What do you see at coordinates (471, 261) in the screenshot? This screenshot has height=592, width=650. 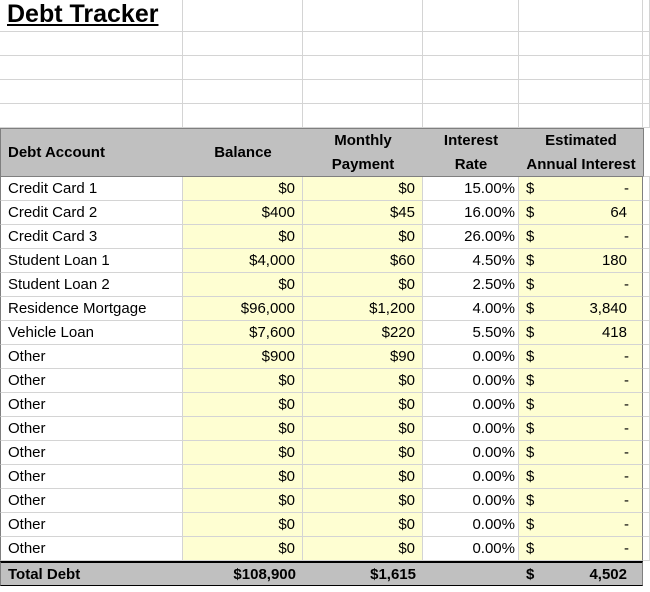 I see `interest-rate-cell: 4.50%` at bounding box center [471, 261].